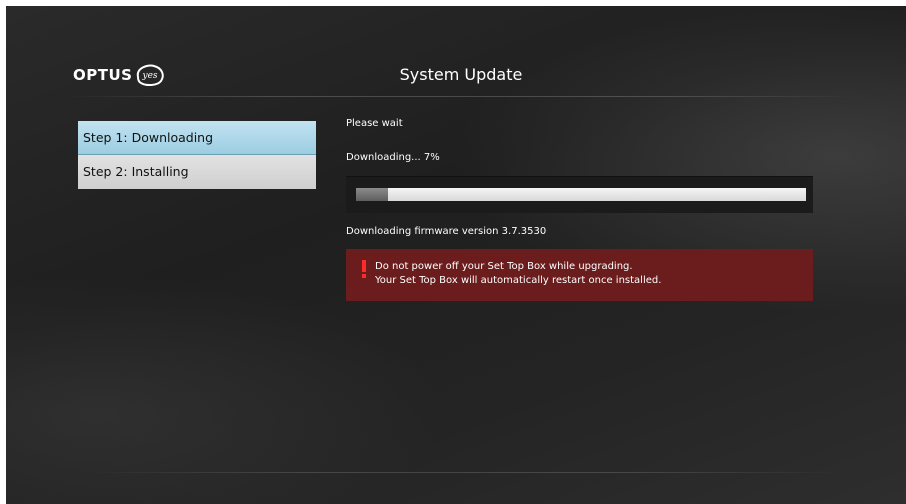  I want to click on please-wait-text: Please wait, so click(374, 123).